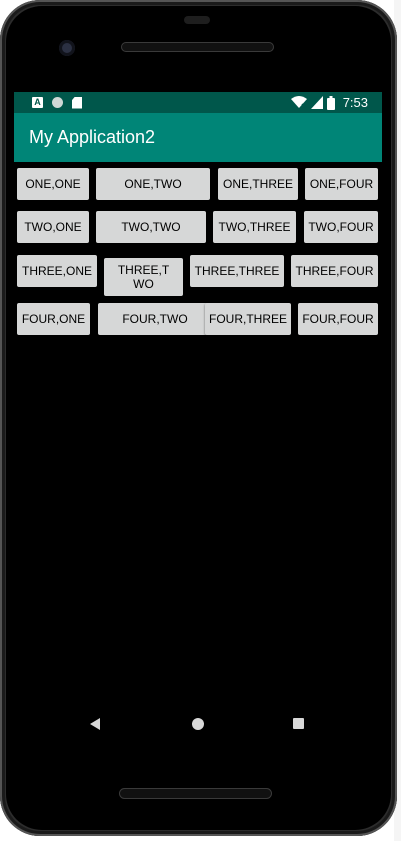 The width and height of the screenshot is (401, 841). Describe the element at coordinates (53, 227) in the screenshot. I see `button-two-one: TWO,ONE` at that location.